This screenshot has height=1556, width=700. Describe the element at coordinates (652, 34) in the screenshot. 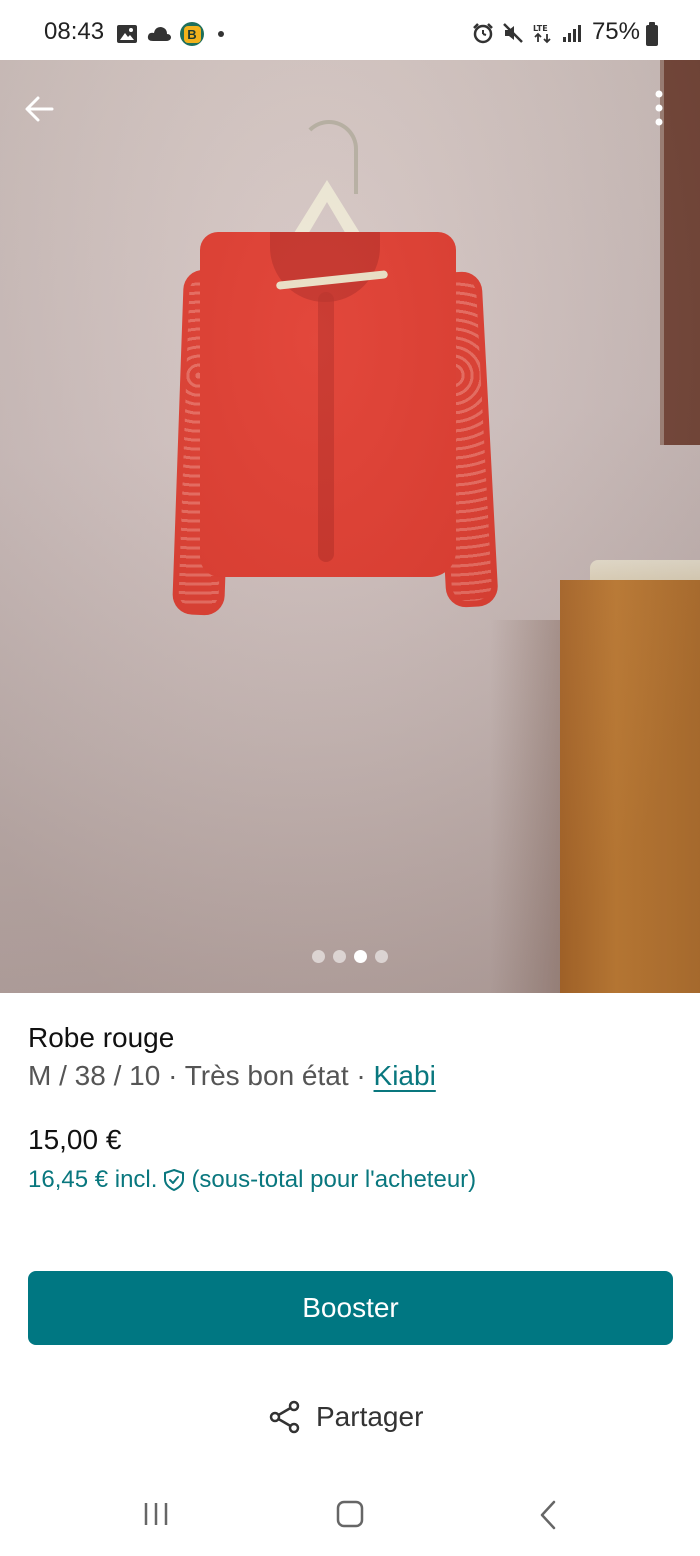

I see `battery-icon` at that location.